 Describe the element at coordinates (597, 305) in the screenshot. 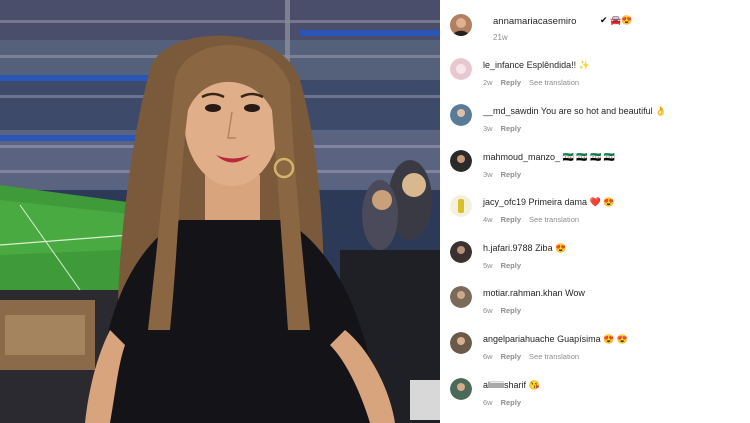

I see `comment-item: motiar.rahman.khan Wow 6w Reply` at that location.